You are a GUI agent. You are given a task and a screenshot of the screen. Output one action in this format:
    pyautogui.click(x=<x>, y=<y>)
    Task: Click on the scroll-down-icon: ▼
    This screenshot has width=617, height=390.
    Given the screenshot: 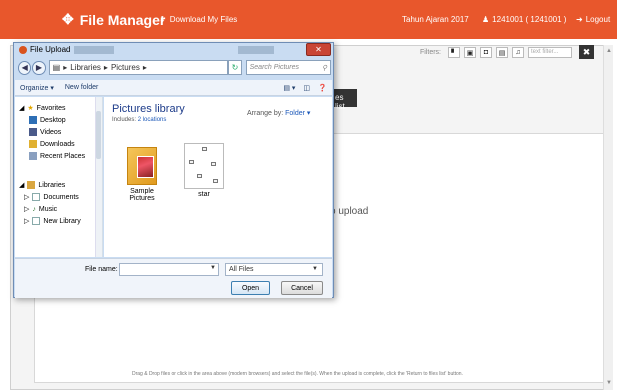 What is the action you would take?
    pyautogui.click(x=609, y=383)
    